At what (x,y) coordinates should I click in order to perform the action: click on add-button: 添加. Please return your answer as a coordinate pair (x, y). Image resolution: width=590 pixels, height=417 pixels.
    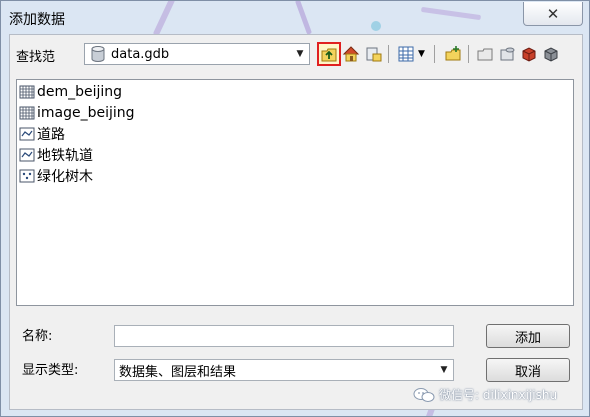
    Looking at the image, I should click on (528, 336).